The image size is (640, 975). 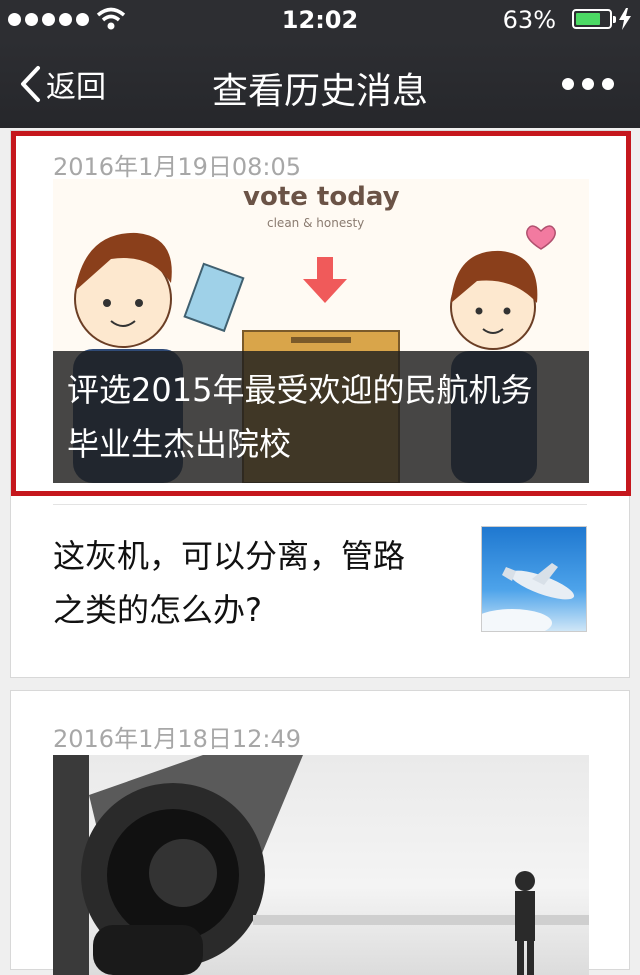 What do you see at coordinates (625, 19) in the screenshot?
I see `charging-icon` at bounding box center [625, 19].